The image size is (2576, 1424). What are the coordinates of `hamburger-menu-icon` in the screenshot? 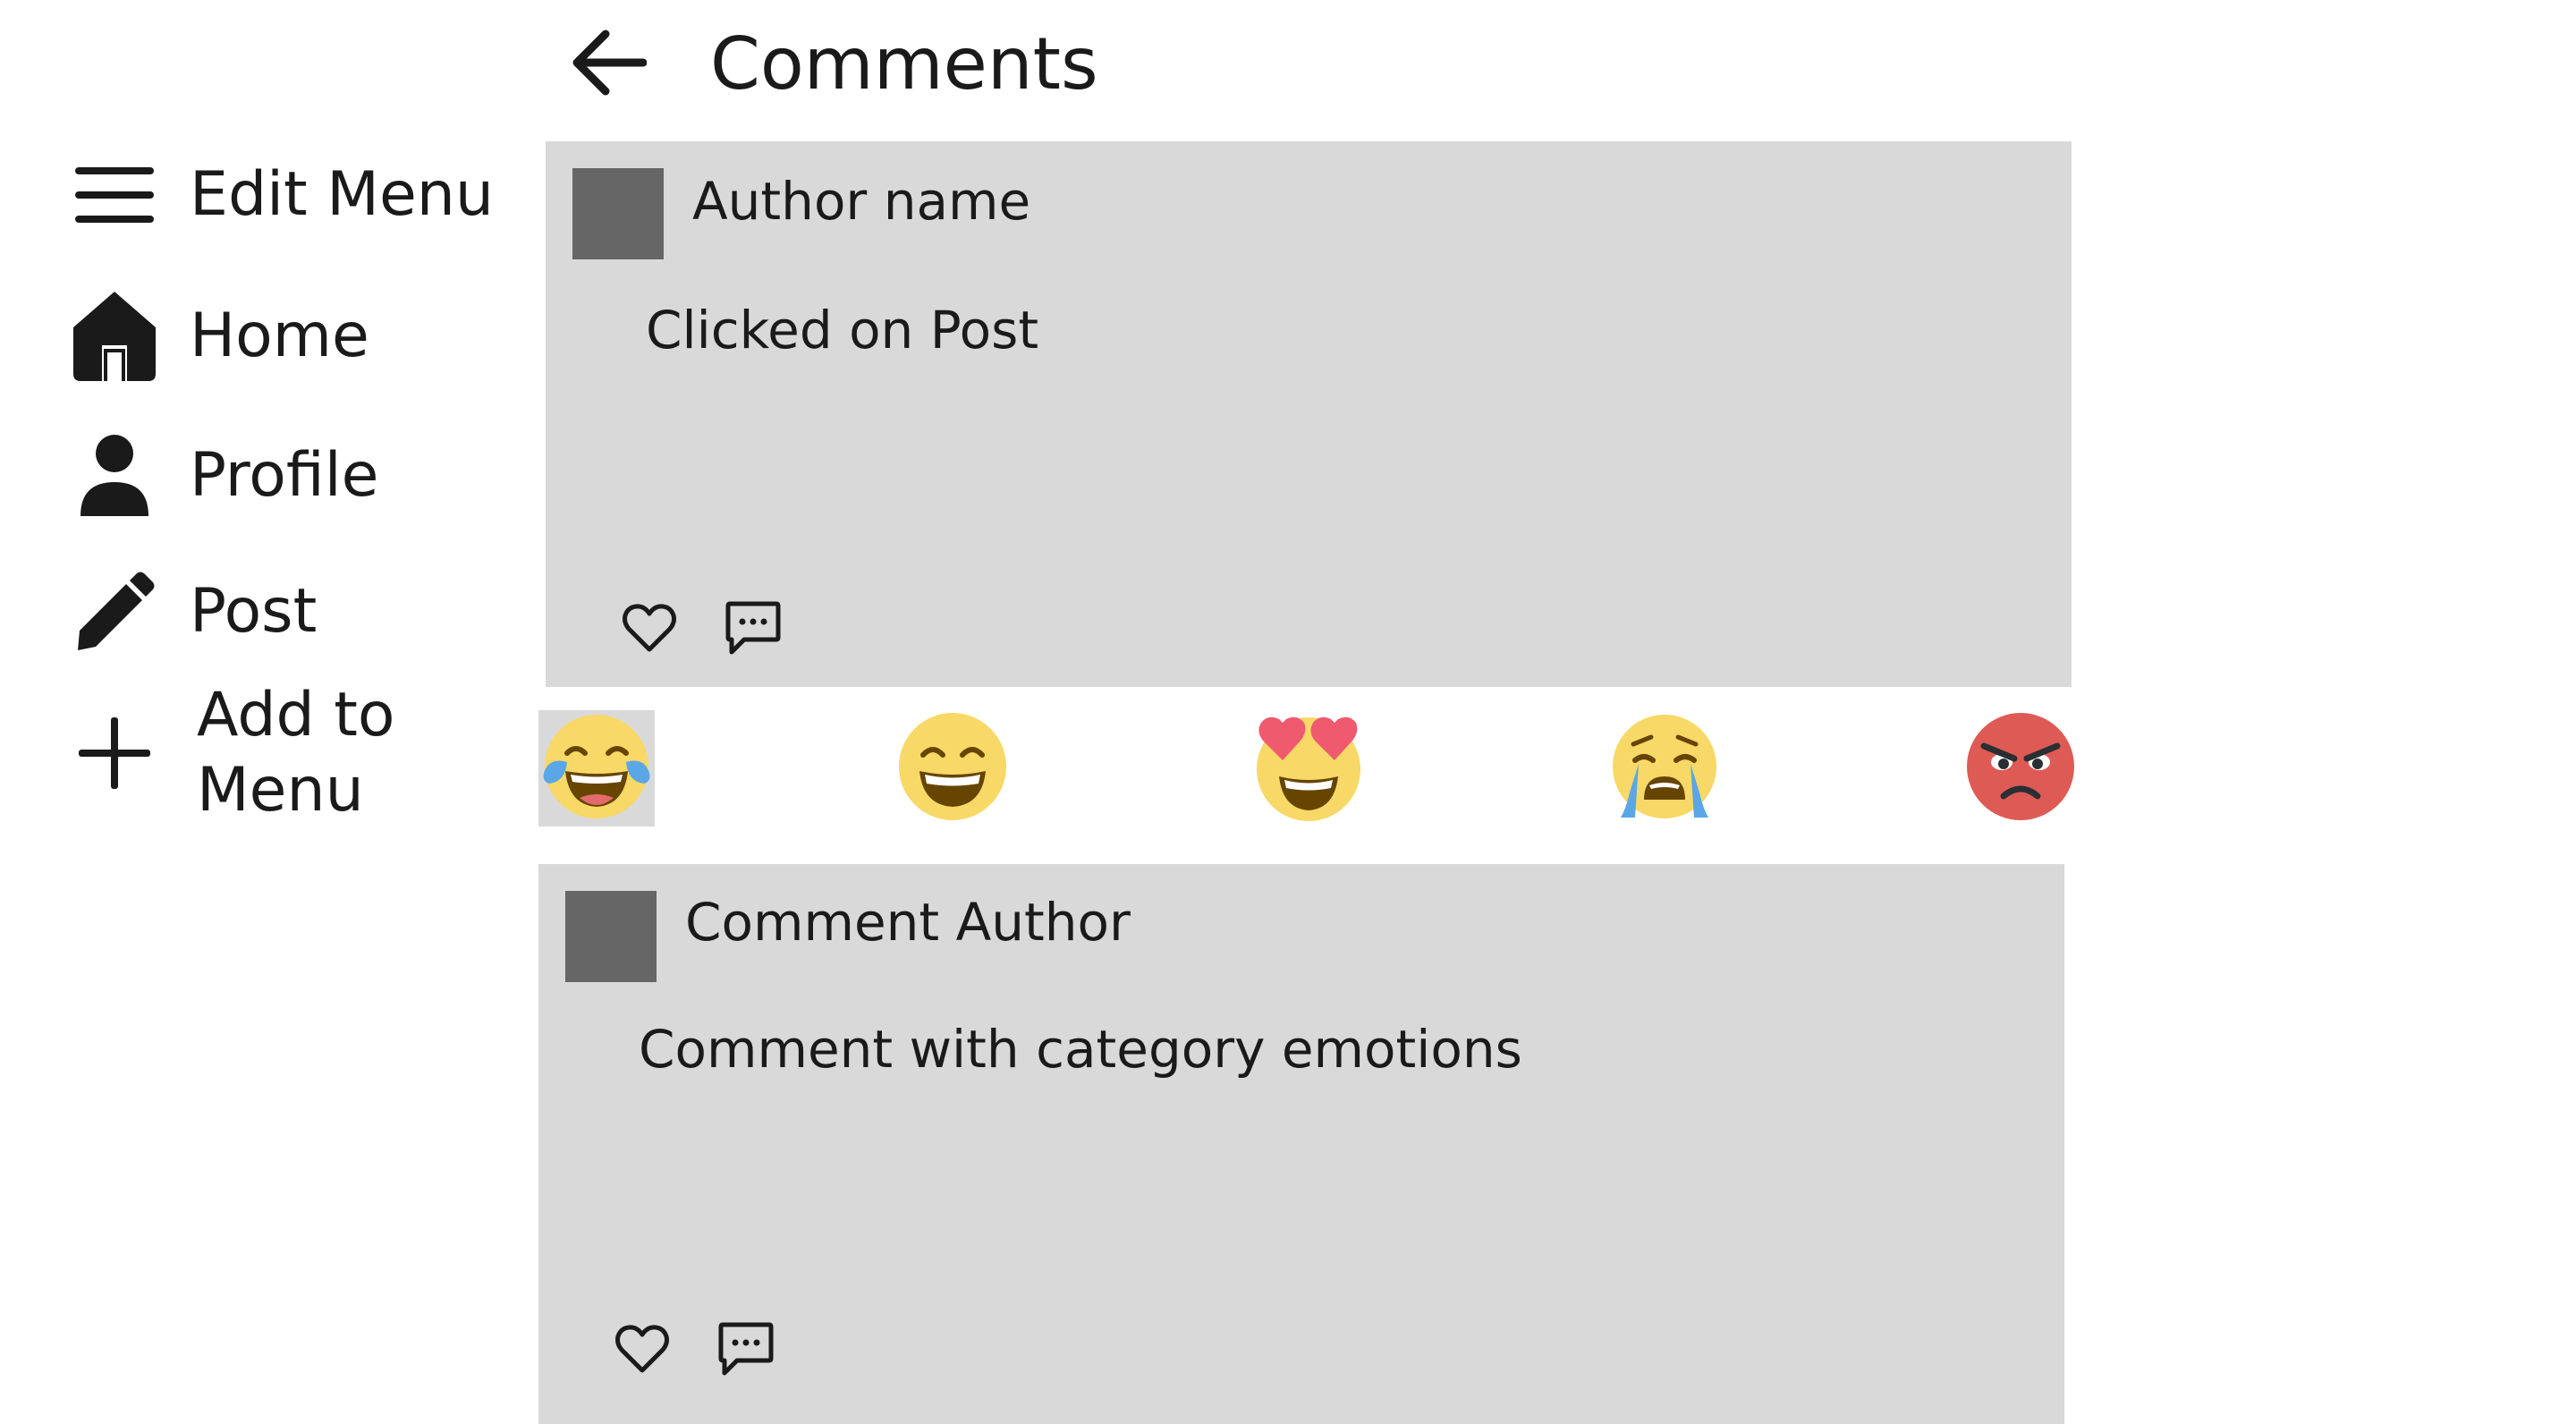 It's located at (114, 195).